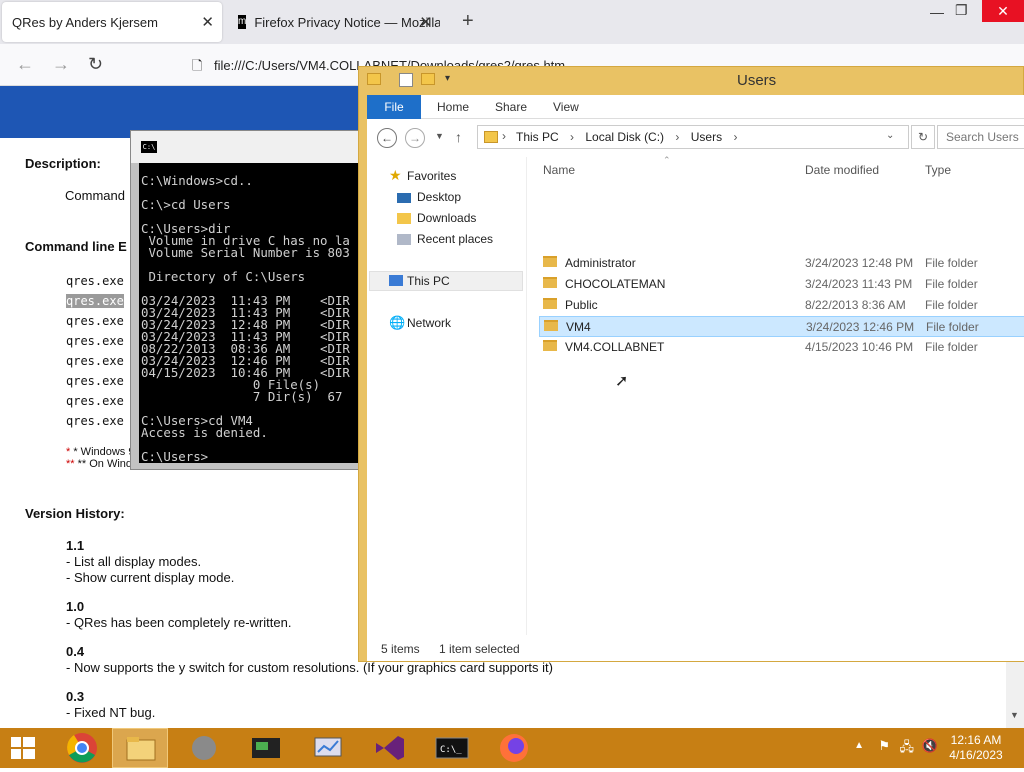 This screenshot has height=772, width=1024. I want to click on explorer-button, so click(140, 748).